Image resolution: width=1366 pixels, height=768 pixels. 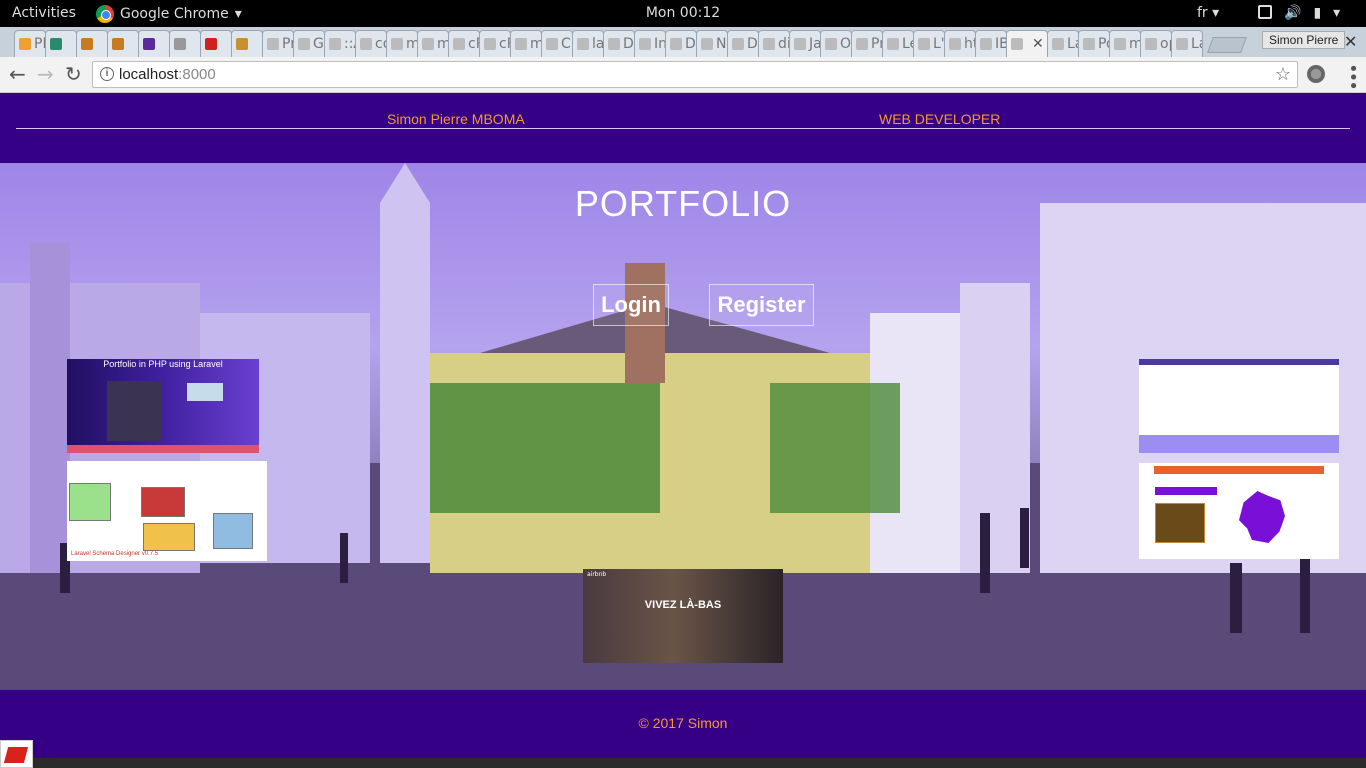 I want to click on thumbnail-caption: VIVEZ LÀ-BAS, so click(x=683, y=605).